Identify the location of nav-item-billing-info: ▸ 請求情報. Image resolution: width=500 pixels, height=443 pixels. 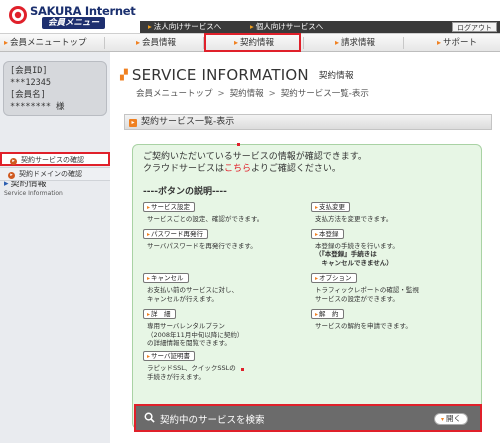
(355, 43).